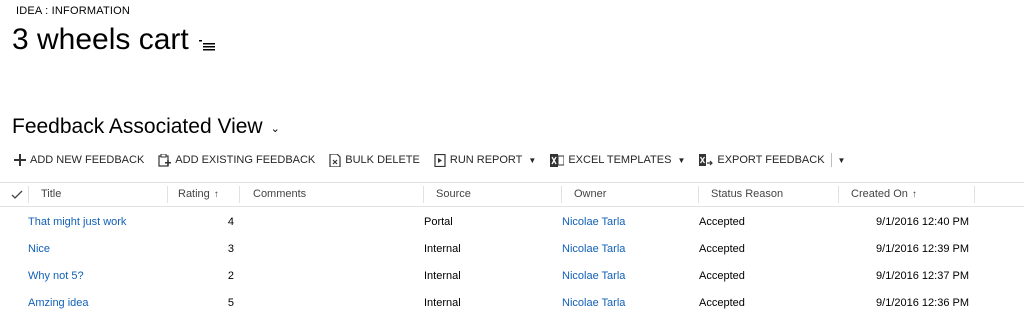  I want to click on more-commands-icon: ▼, so click(842, 160).